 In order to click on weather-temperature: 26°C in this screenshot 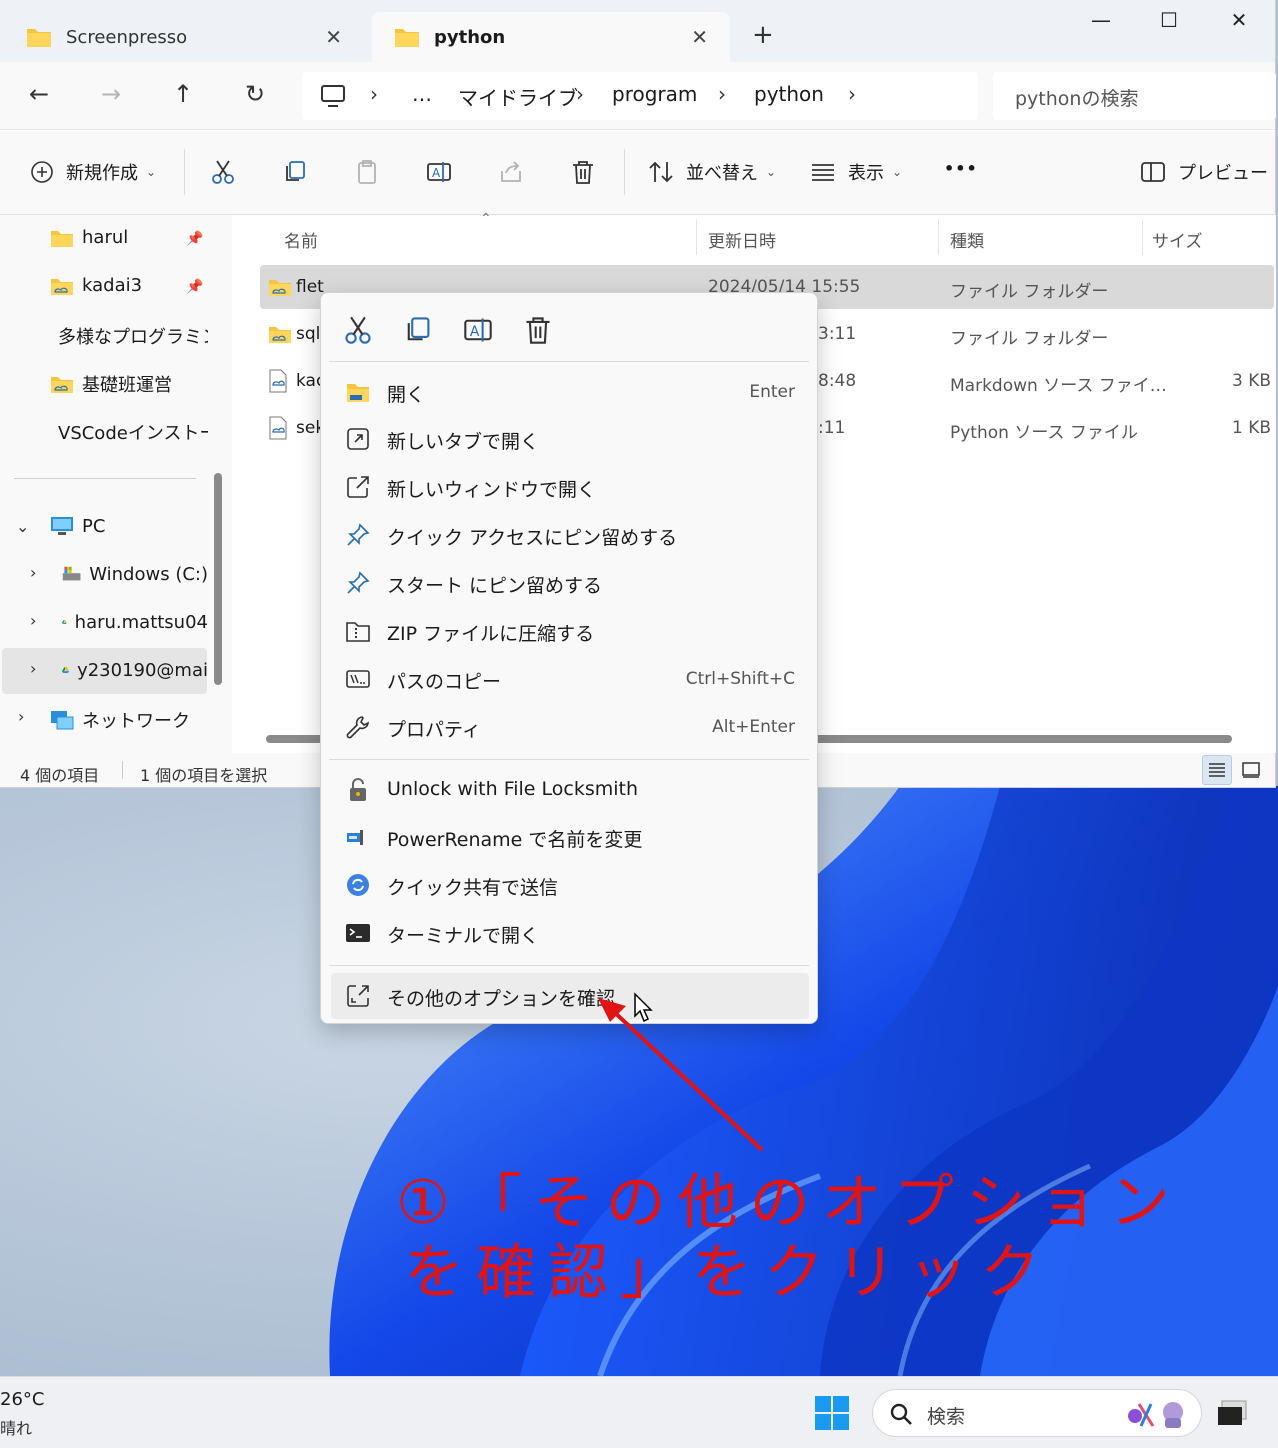, I will do `click(22, 1399)`.